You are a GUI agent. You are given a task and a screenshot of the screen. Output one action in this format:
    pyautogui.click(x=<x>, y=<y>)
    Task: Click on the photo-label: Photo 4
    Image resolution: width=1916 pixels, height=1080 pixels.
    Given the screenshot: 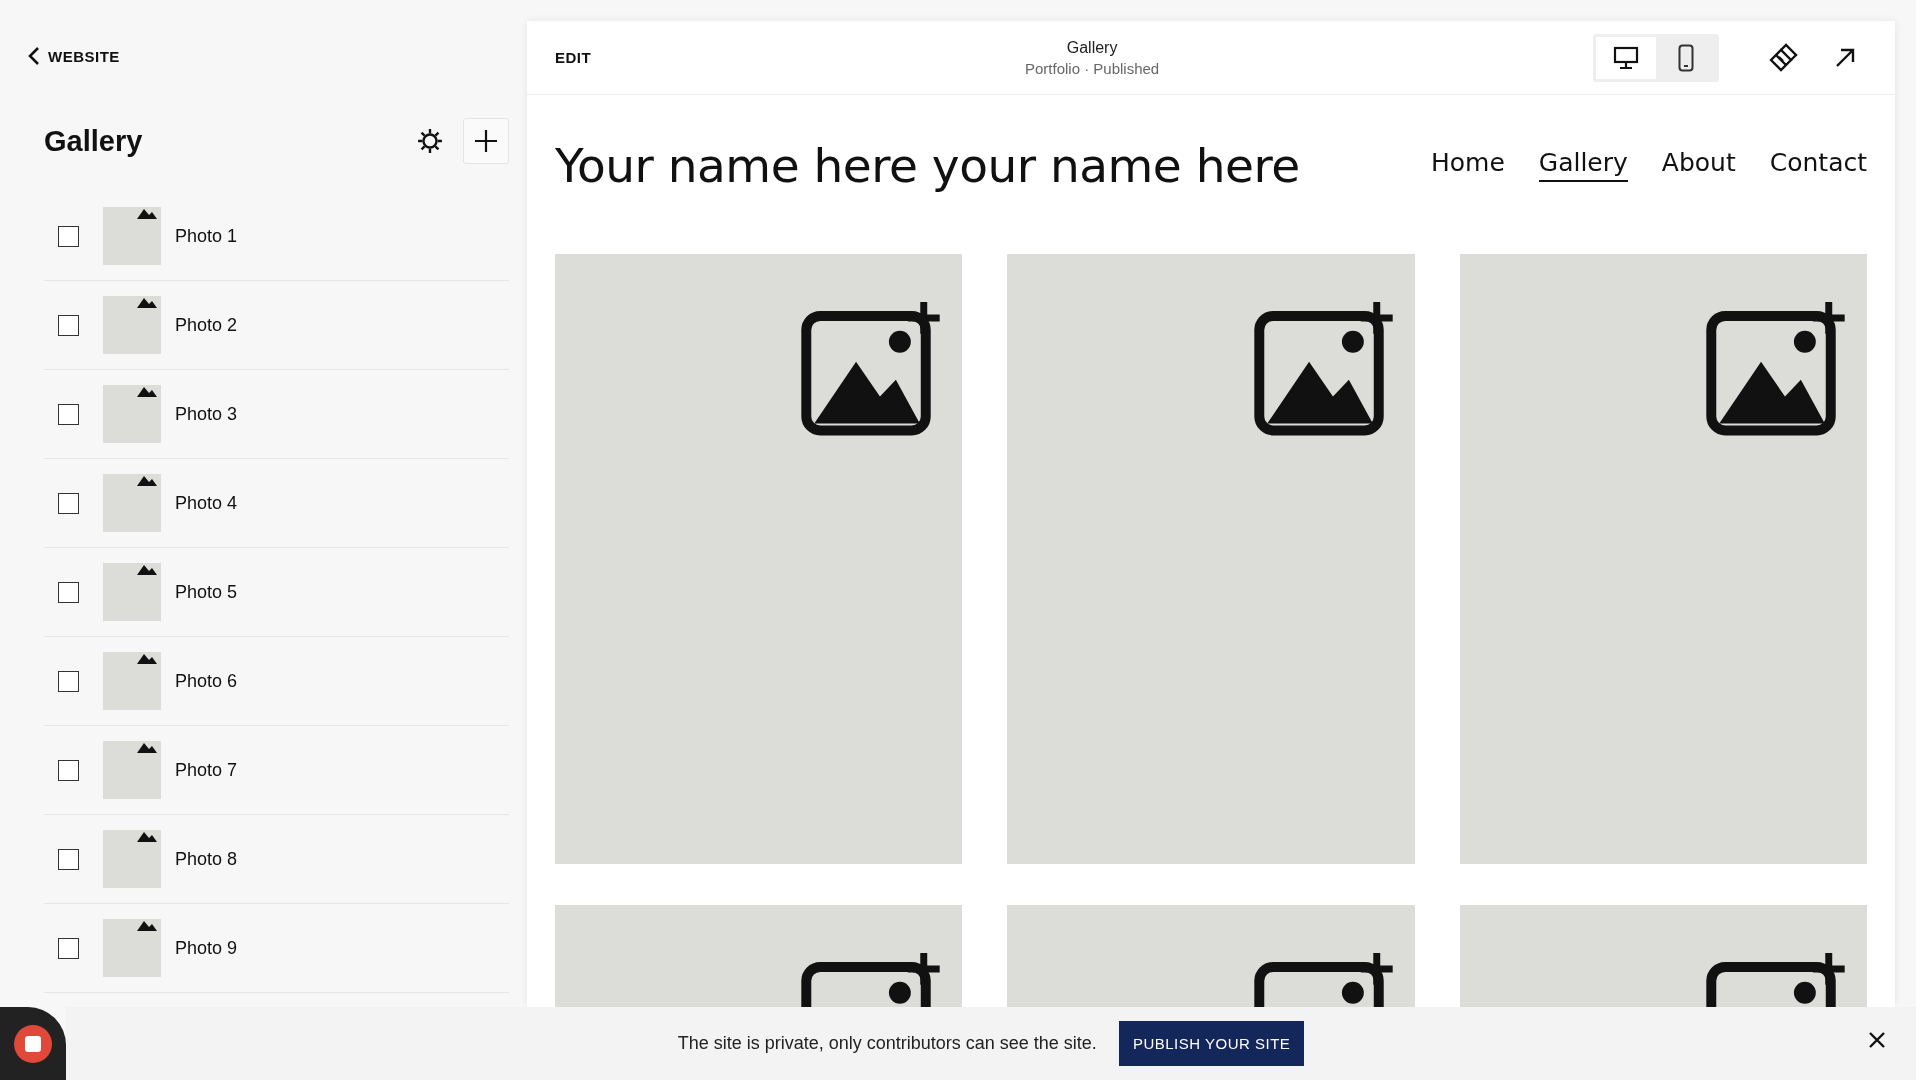 What is the action you would take?
    pyautogui.click(x=206, y=503)
    